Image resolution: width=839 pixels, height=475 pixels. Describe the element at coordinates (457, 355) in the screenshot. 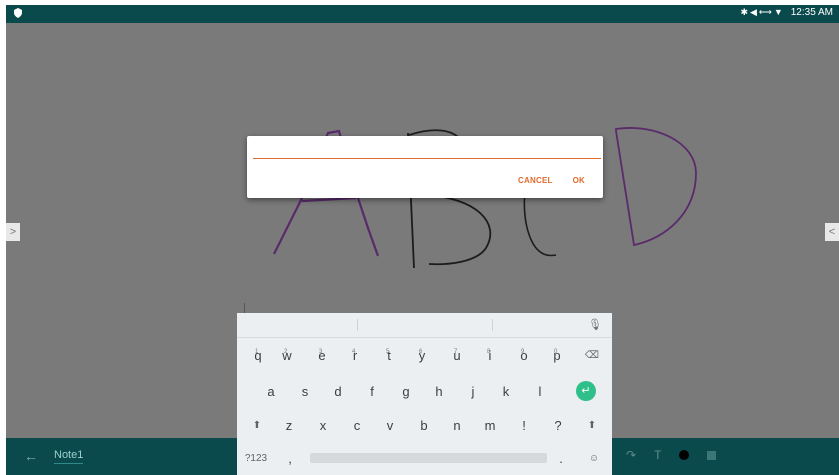

I see `key-u: 7u` at that location.